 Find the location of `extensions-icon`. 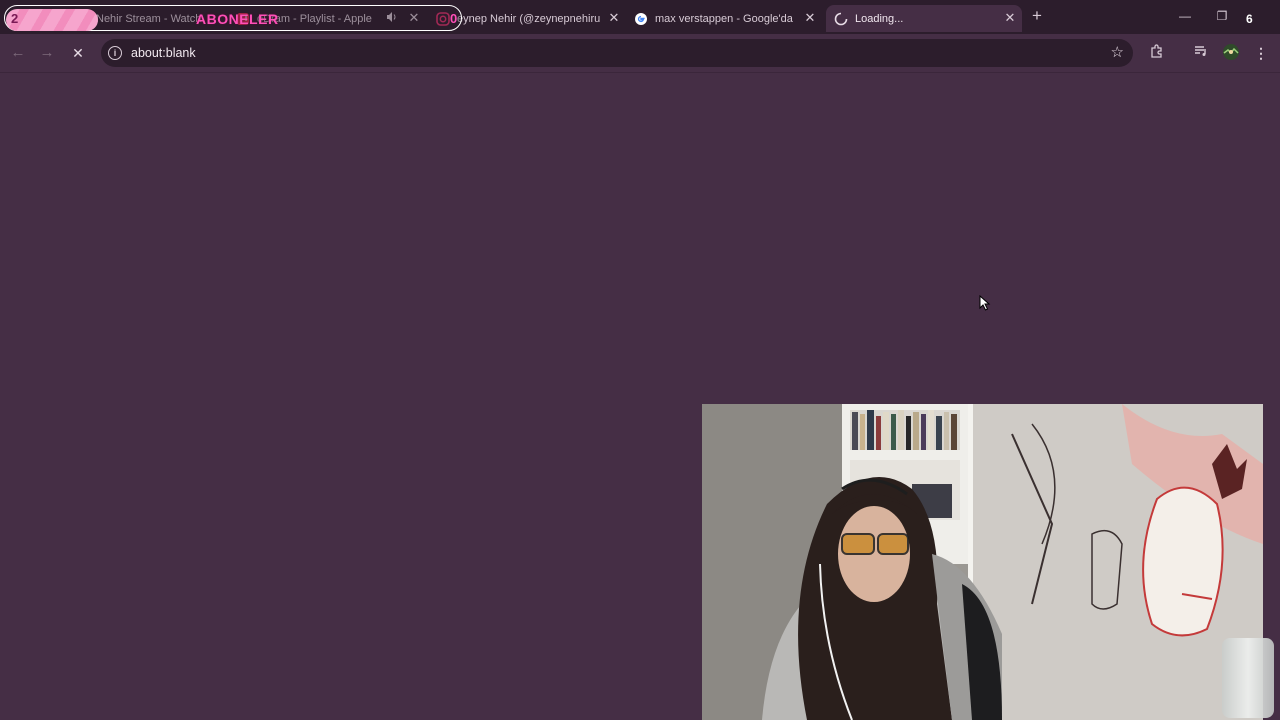

extensions-icon is located at coordinates (1157, 53).